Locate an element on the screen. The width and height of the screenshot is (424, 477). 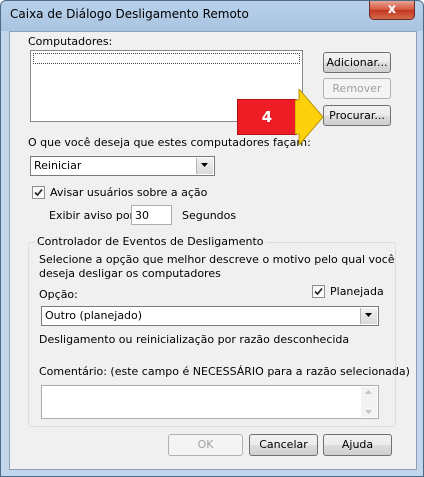
action-selected-value: Reiniciar is located at coordinates (58, 165).